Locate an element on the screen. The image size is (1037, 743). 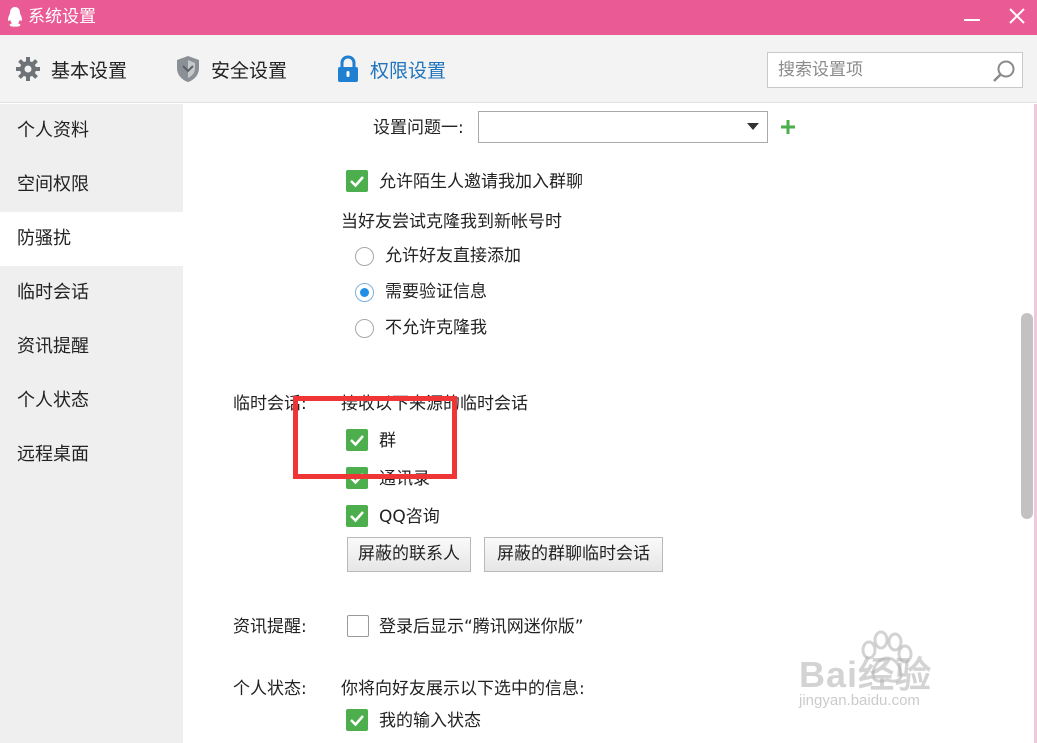
status-typing-checkbox is located at coordinates (357, 720).